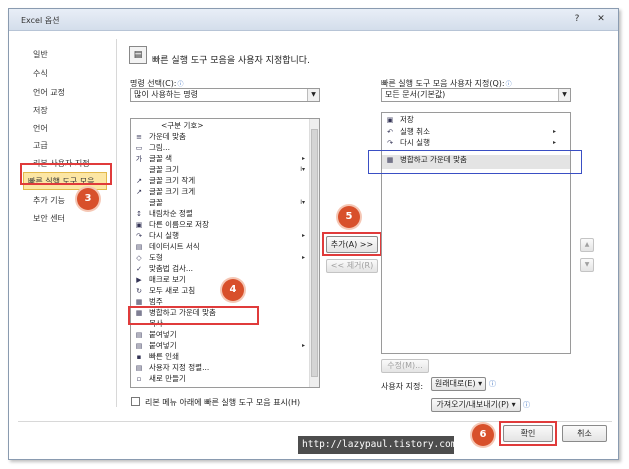 Image resolution: width=629 pixels, height=469 pixels. What do you see at coordinates (225, 225) in the screenshot?
I see `available-command-item: ▣ 다른 이름으로 저장` at bounding box center [225, 225].